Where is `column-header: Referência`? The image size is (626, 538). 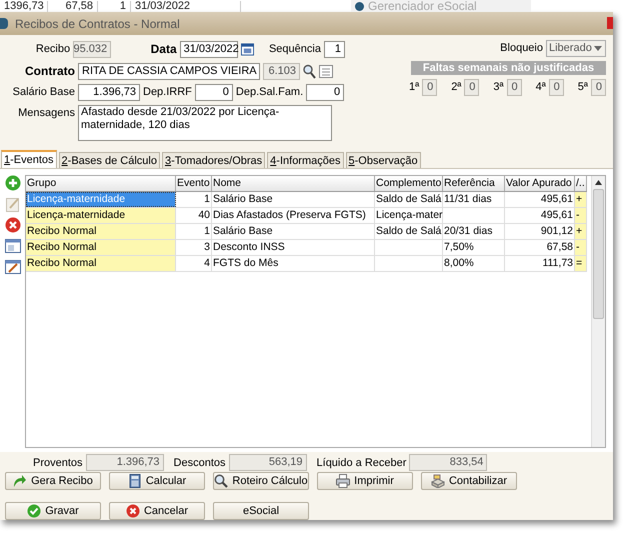
column-header: Referência is located at coordinates (474, 183).